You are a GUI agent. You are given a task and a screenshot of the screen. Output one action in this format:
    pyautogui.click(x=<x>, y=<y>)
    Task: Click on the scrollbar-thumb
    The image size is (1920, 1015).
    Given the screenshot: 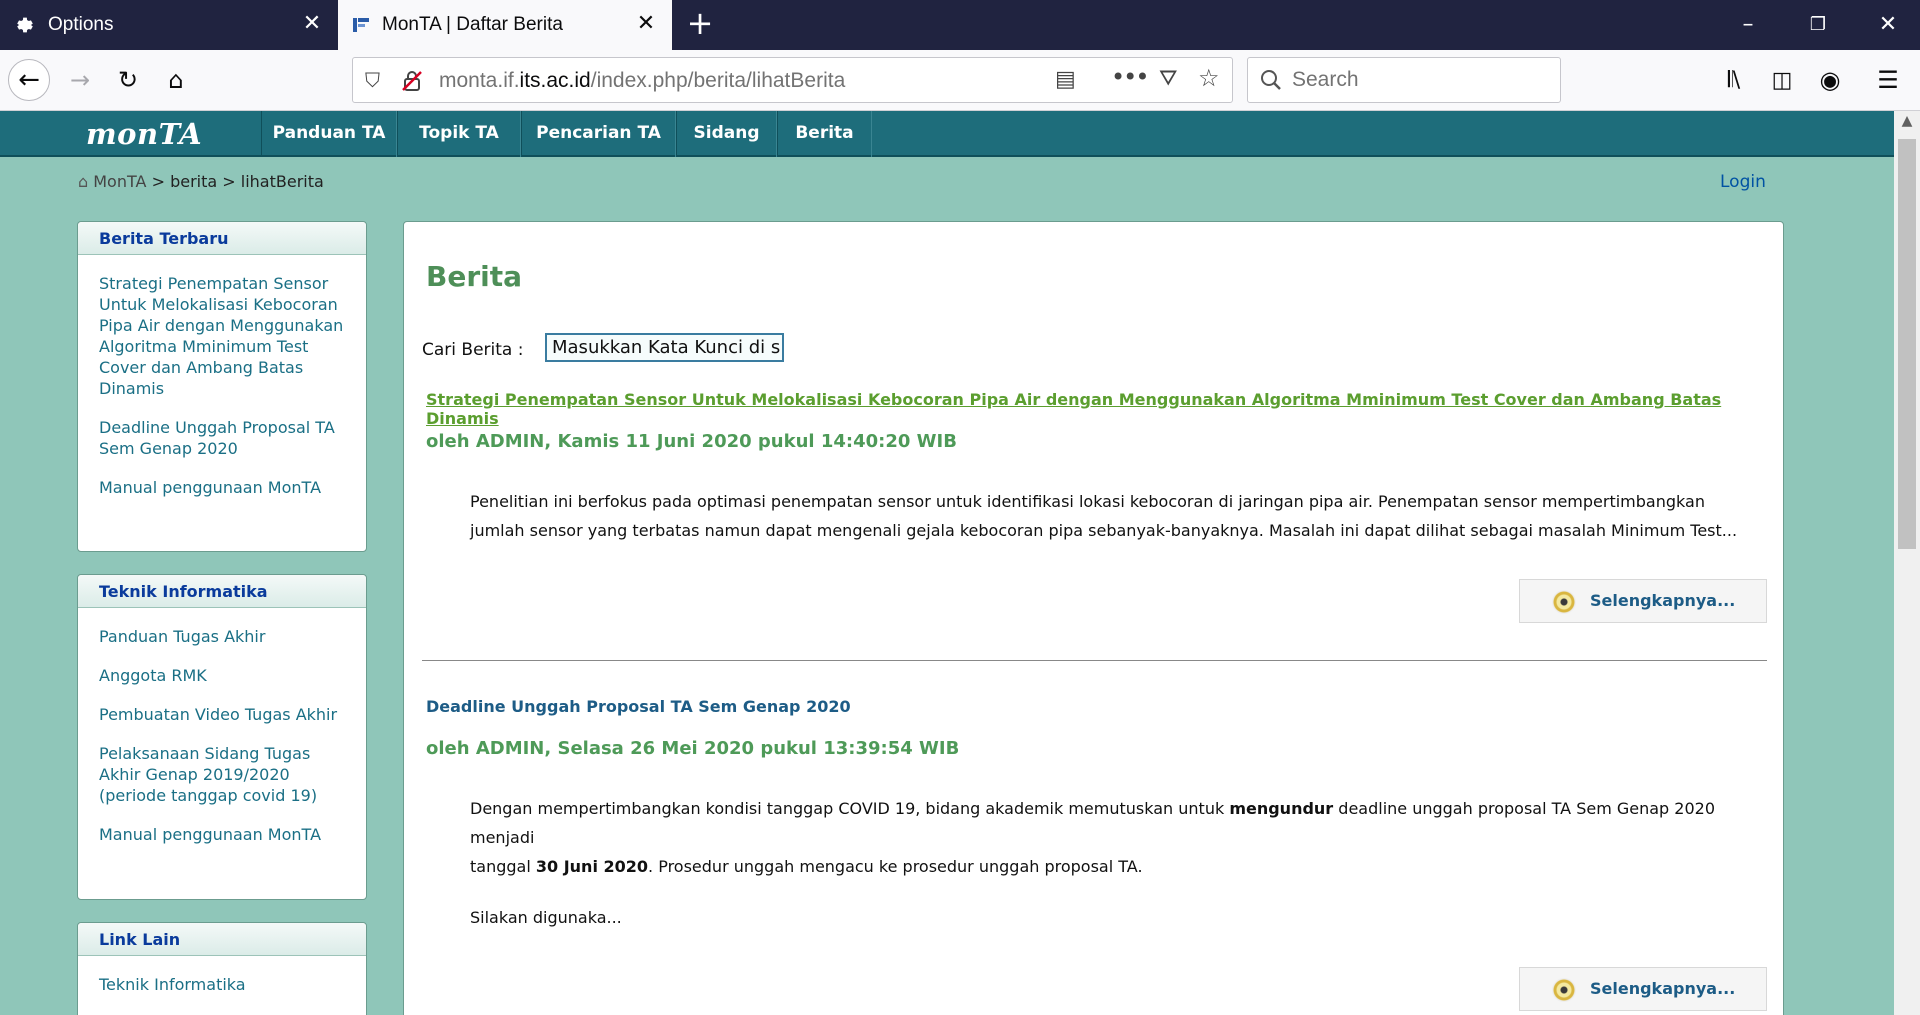 What is the action you would take?
    pyautogui.click(x=1907, y=344)
    